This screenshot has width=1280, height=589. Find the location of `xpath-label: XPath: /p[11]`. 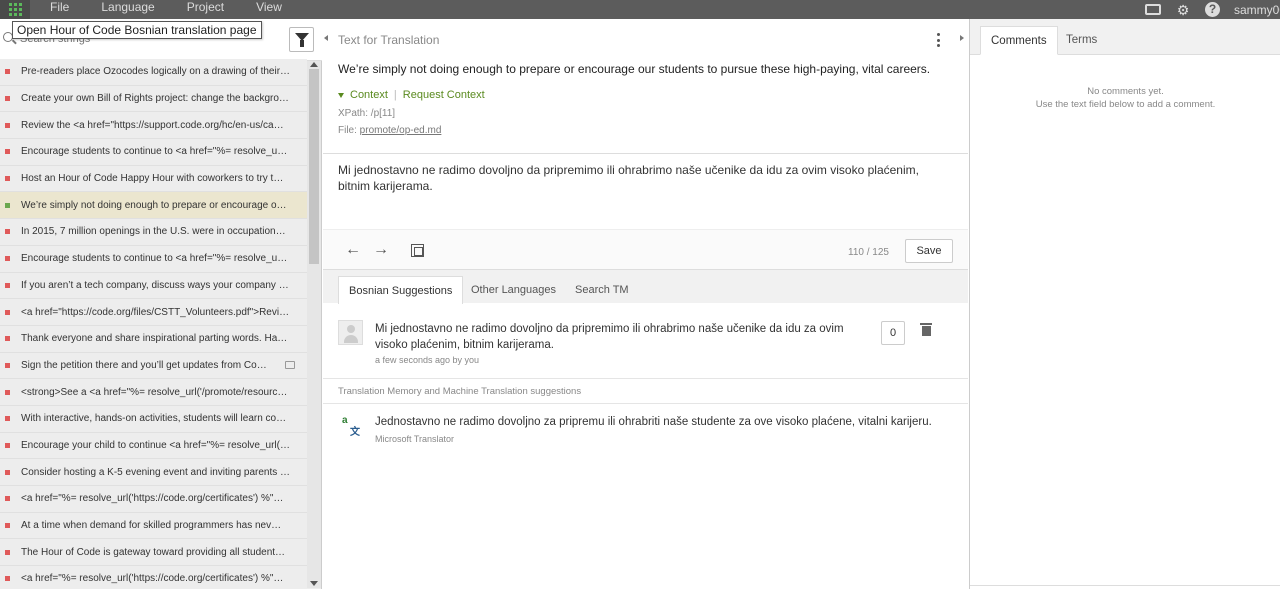

xpath-label: XPath: /p[11] is located at coordinates (367, 113).